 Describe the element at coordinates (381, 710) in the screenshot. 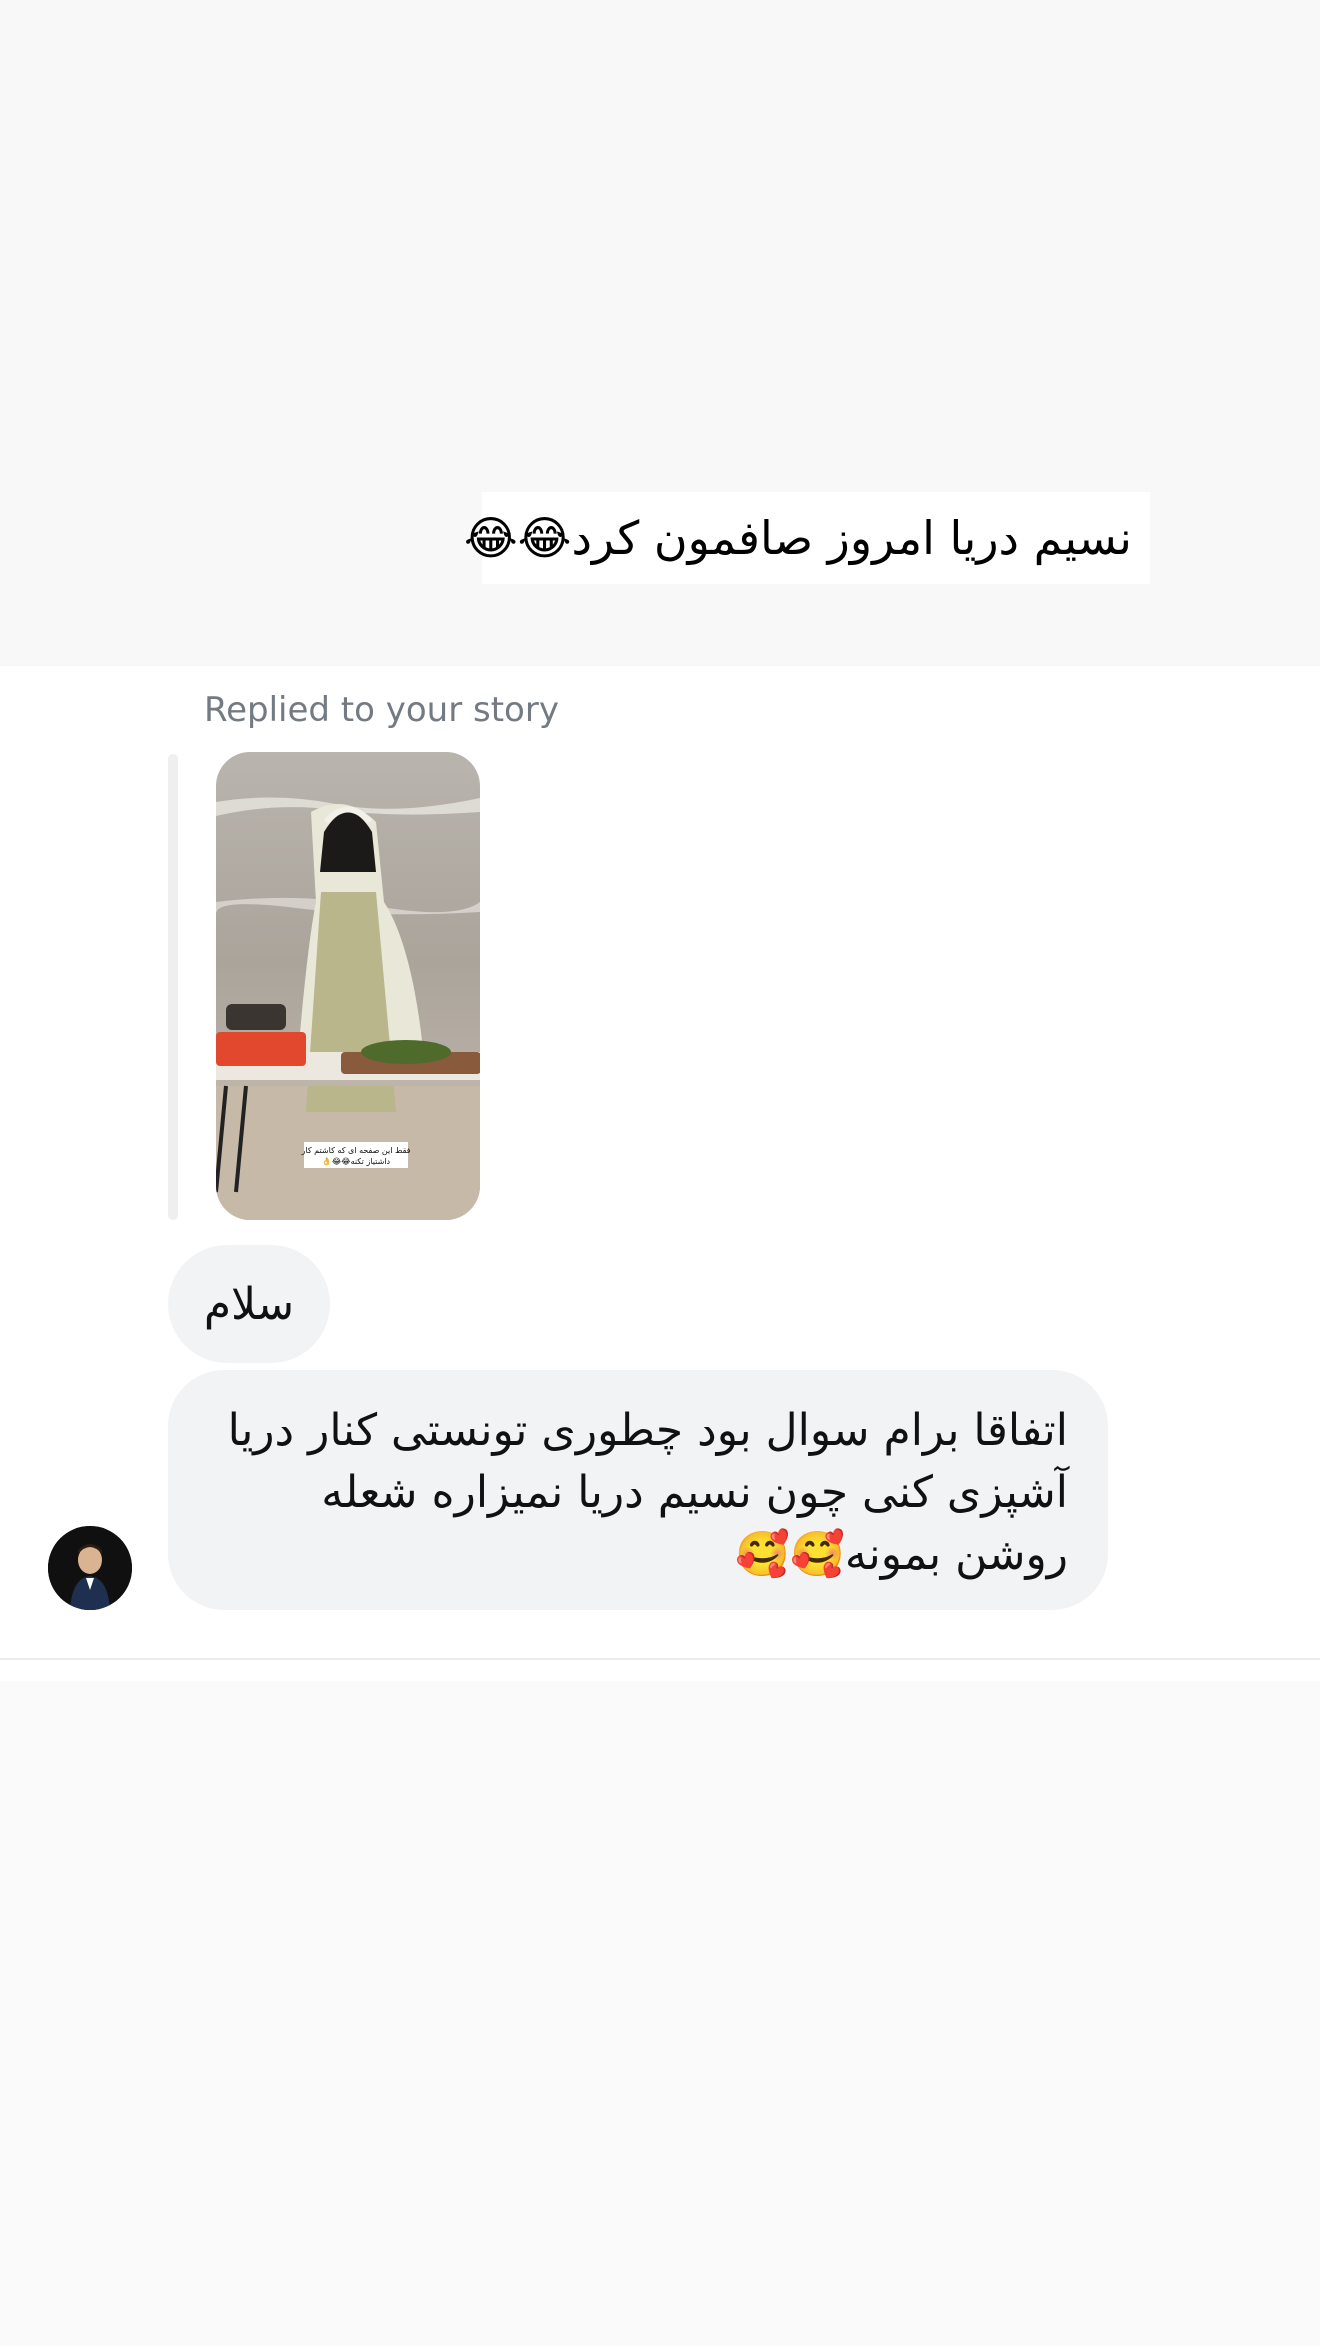

I see `reply-label: Replied to your story` at that location.